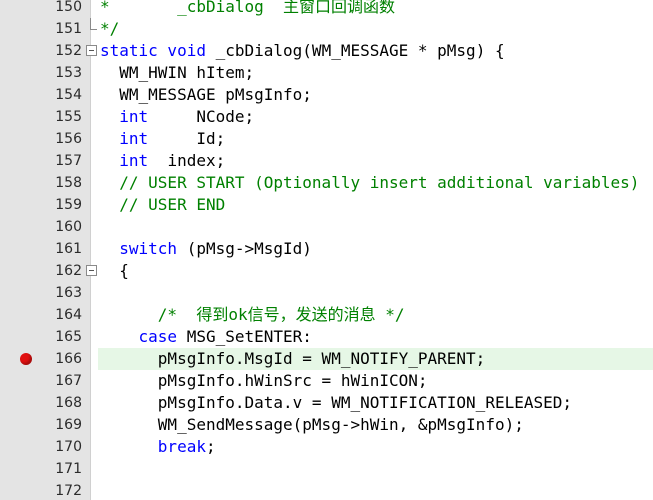 This screenshot has width=653, height=500. What do you see at coordinates (68, 469) in the screenshot?
I see `line-number: 171` at bounding box center [68, 469].